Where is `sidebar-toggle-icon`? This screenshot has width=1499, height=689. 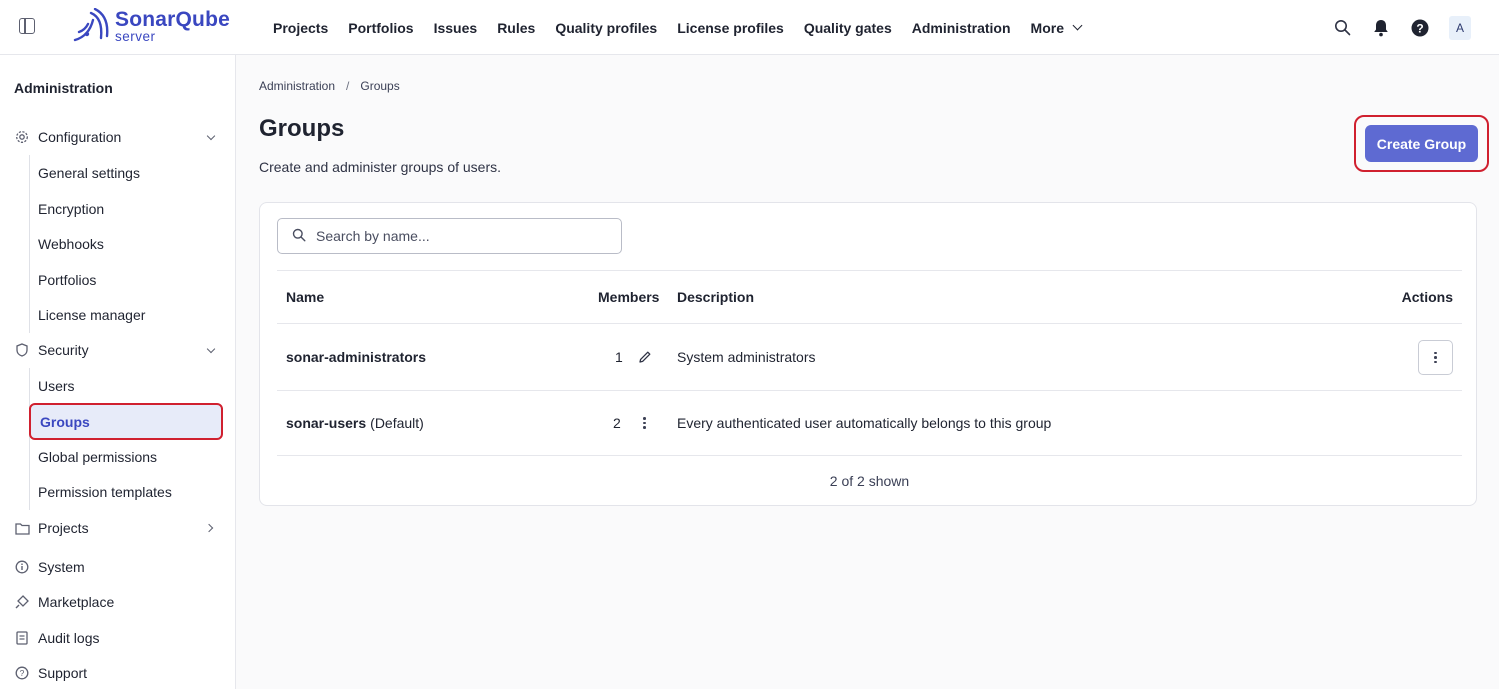 sidebar-toggle-icon is located at coordinates (27, 26).